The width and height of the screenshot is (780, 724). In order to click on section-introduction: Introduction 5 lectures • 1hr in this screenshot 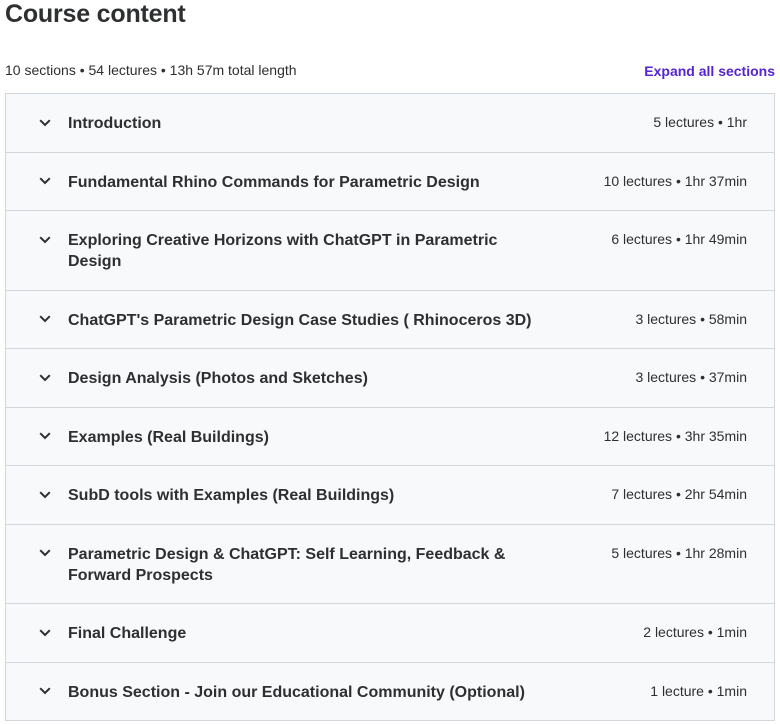, I will do `click(390, 123)`.